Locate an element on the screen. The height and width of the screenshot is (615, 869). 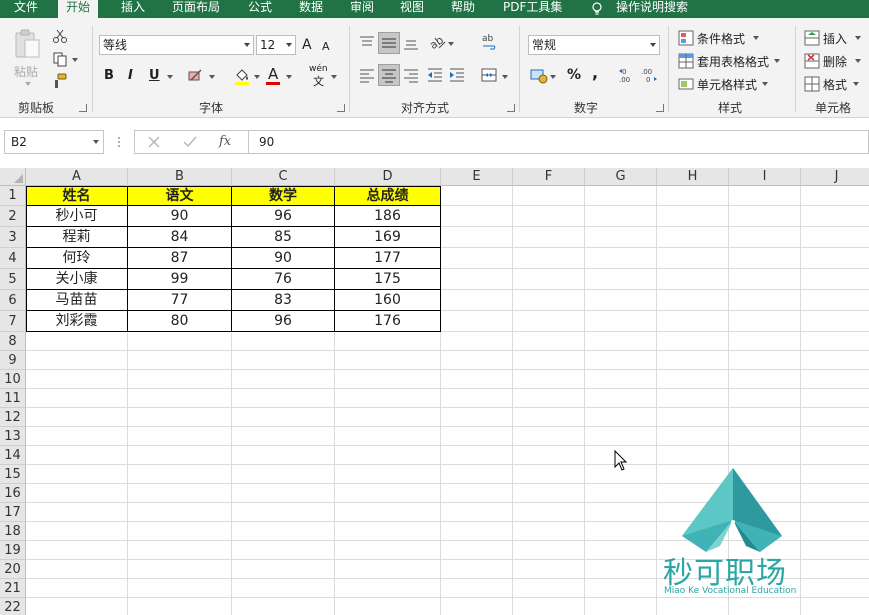
cell-j11 is located at coordinates (835, 398).